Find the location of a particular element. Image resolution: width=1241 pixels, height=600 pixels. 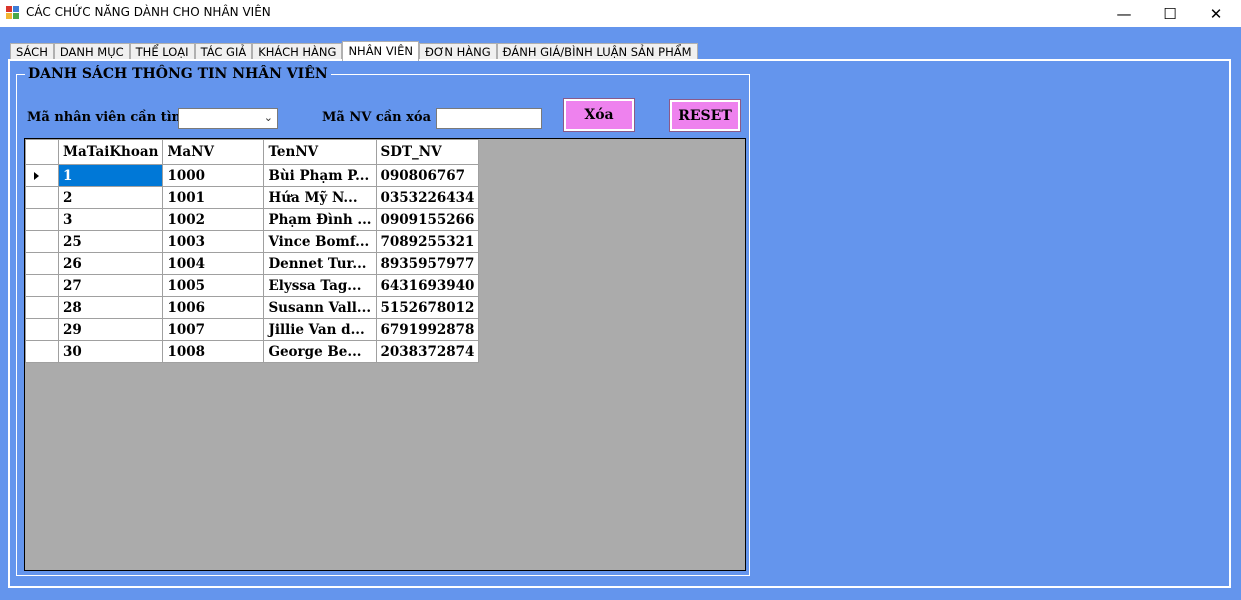

table-cell: 27 is located at coordinates (110, 285).